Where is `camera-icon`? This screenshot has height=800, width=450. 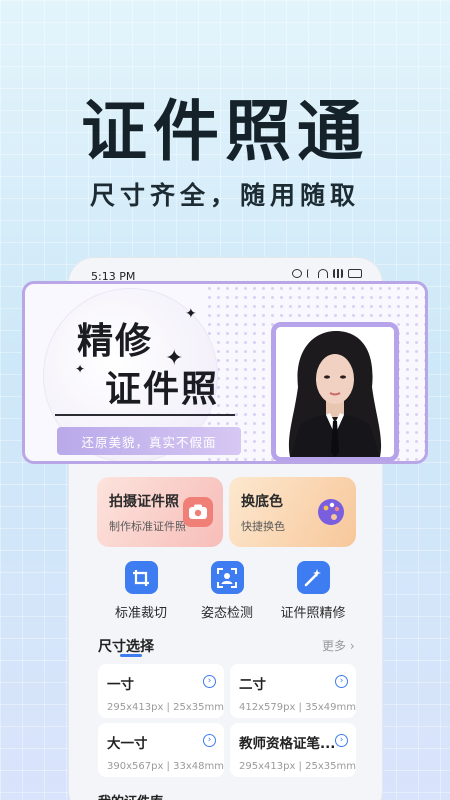 camera-icon is located at coordinates (198, 512).